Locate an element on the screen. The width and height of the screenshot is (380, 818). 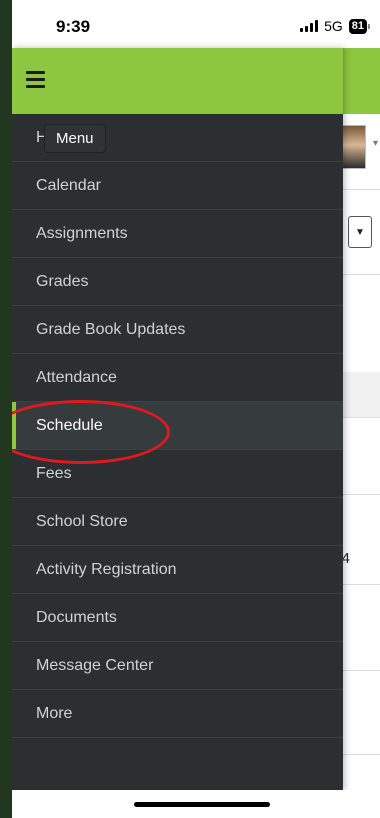
menu-item-attendance: Attendance is located at coordinates (177, 378).